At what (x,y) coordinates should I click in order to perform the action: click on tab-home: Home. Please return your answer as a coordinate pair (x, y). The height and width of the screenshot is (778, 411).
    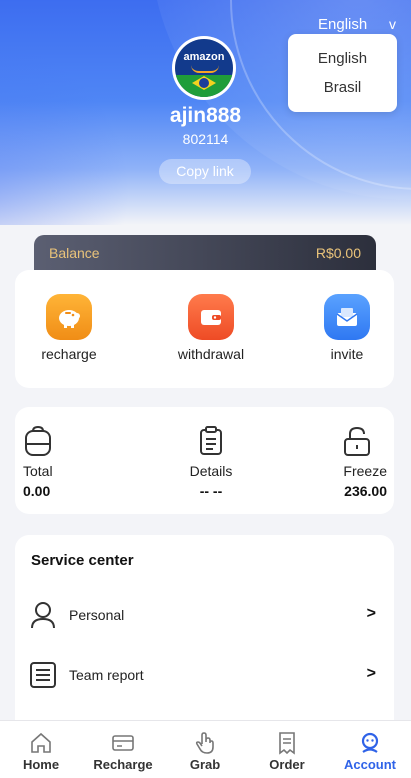
    Looking at the image, I should click on (41, 749).